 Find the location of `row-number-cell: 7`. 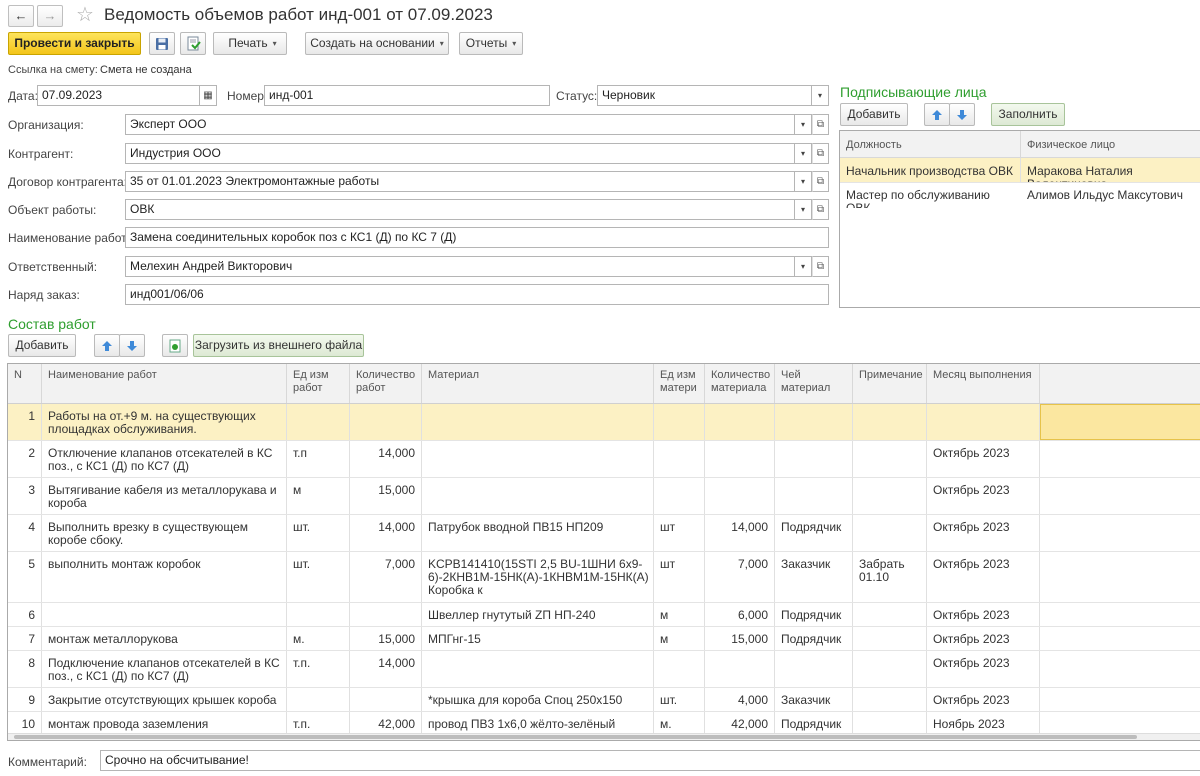

row-number-cell: 7 is located at coordinates (25, 638).